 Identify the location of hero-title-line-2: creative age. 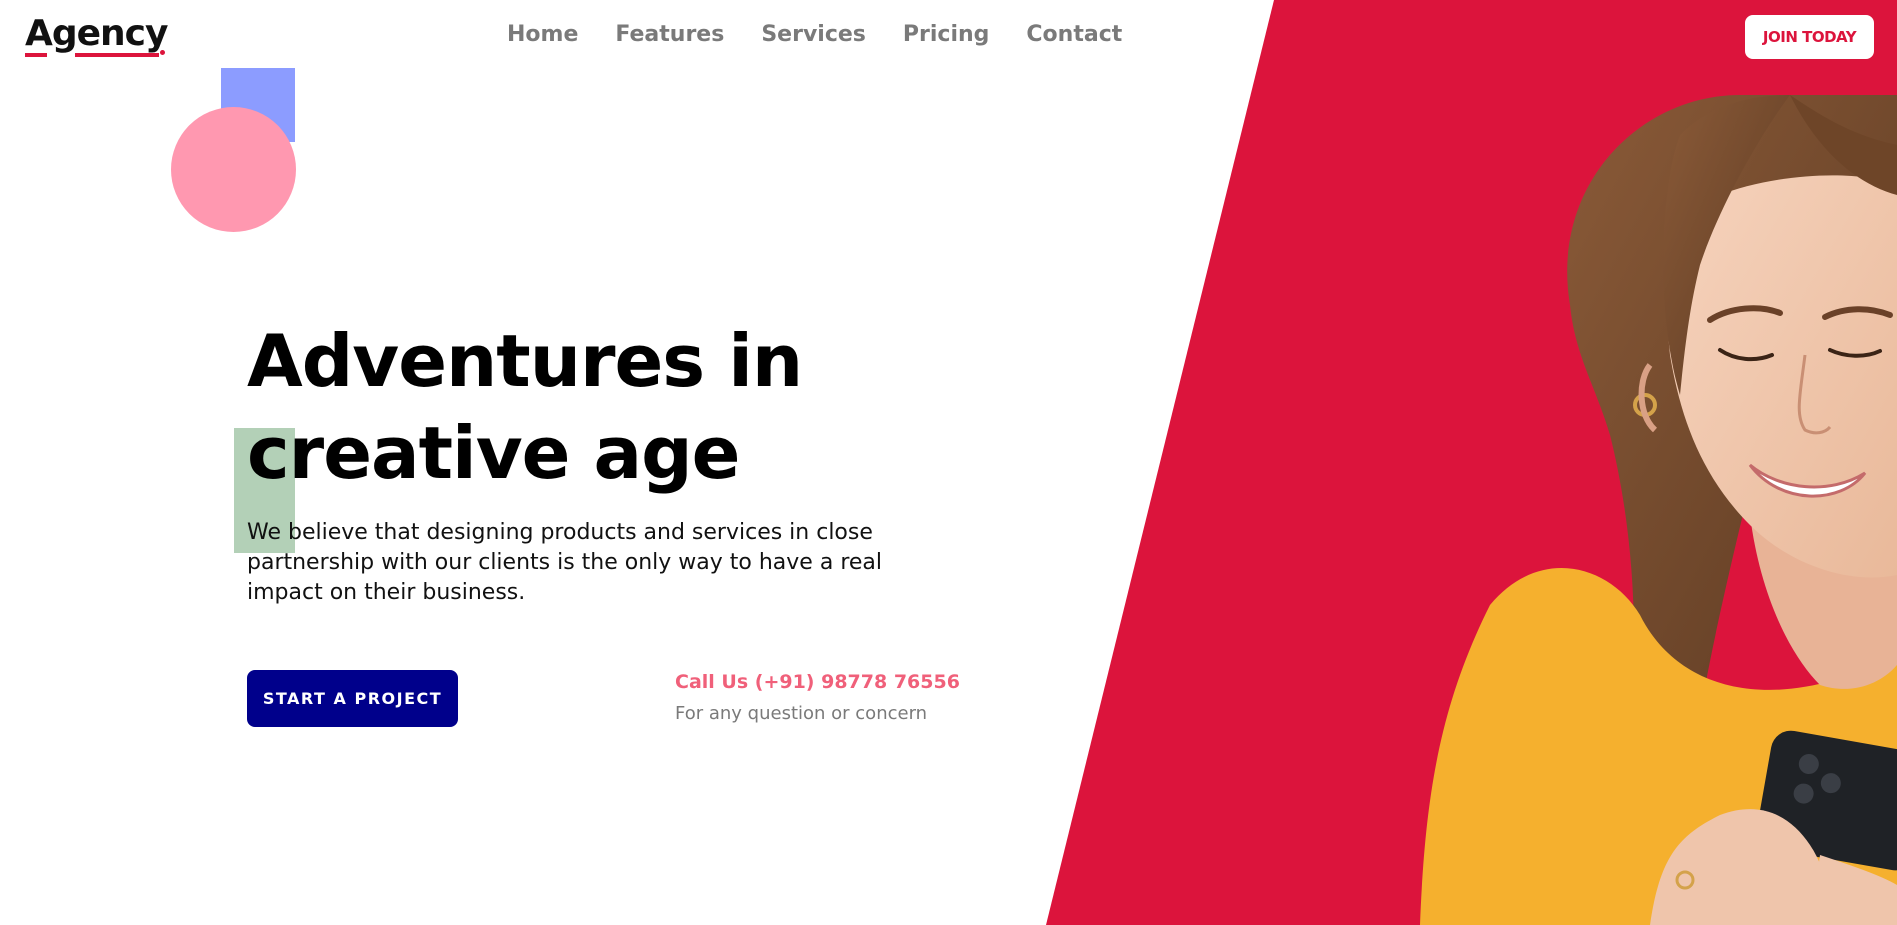
(493, 453).